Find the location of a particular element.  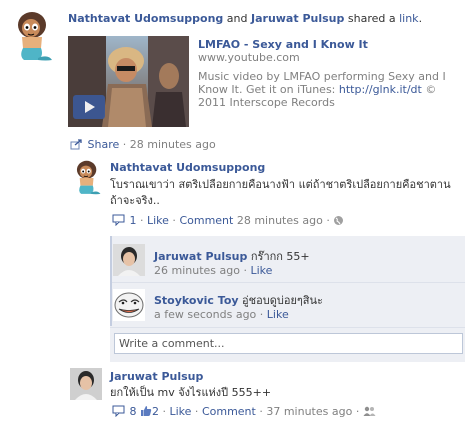

write-comment-input is located at coordinates (288, 343).